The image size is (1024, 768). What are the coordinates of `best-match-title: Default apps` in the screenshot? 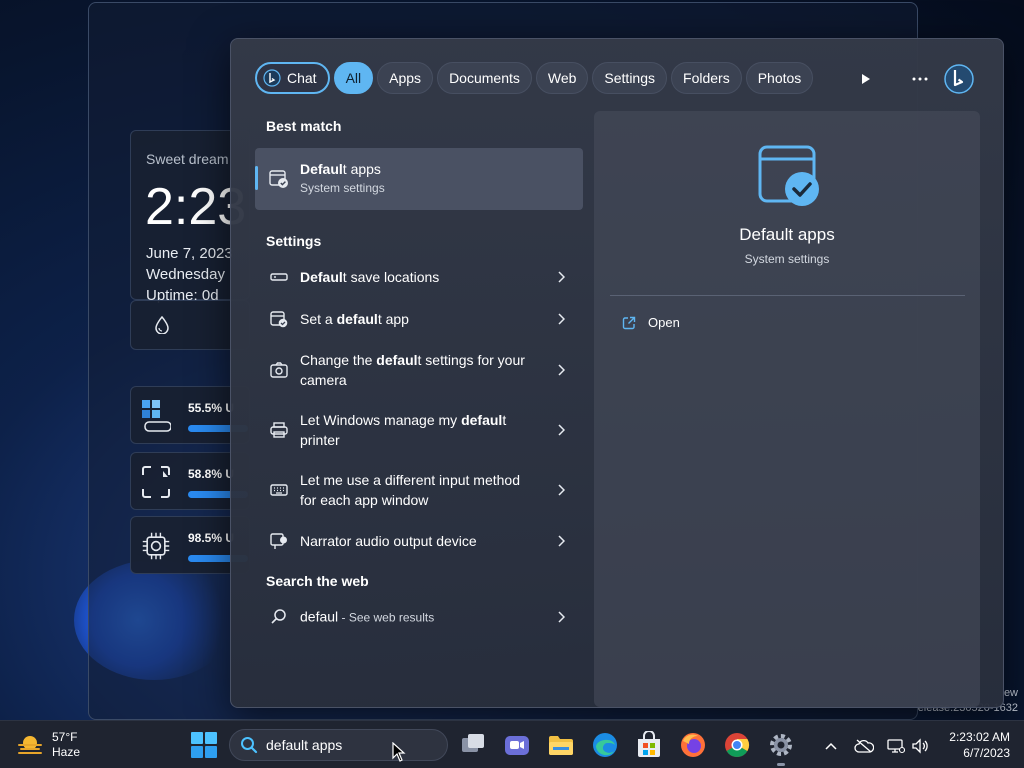 It's located at (340, 169).